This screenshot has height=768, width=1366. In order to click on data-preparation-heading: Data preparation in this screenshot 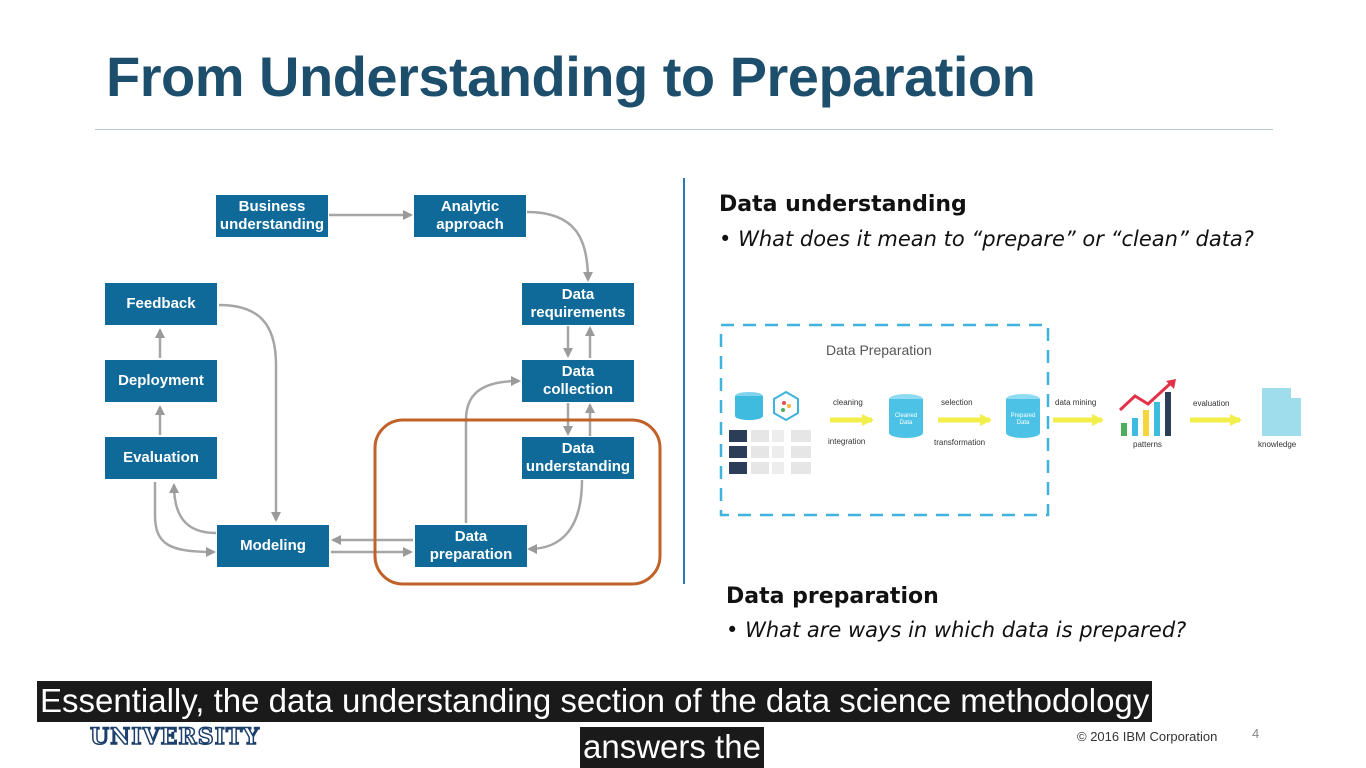, I will do `click(832, 596)`.